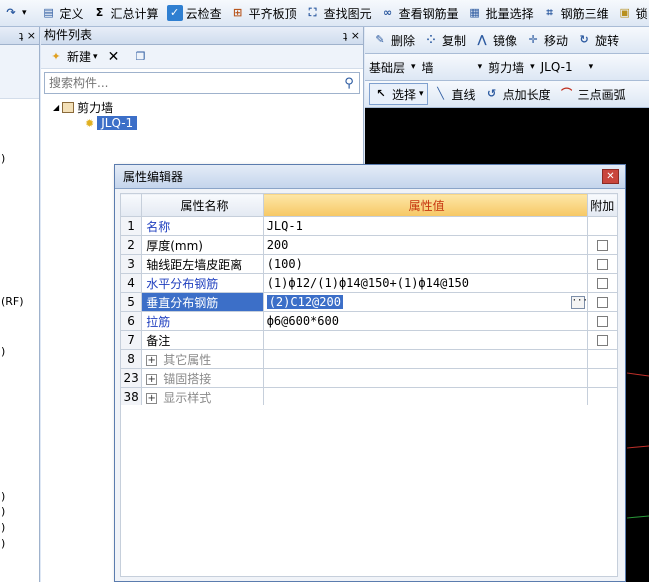 This screenshot has width=649, height=582. I want to click on table-row: 2 厚度(mm) 200, so click(369, 245).